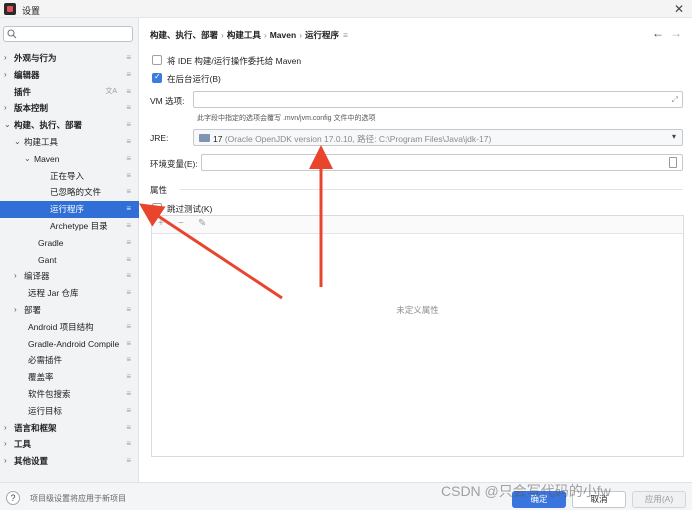  Describe the element at coordinates (47, 259) in the screenshot. I see `sidebar-item-label: Gant` at that location.